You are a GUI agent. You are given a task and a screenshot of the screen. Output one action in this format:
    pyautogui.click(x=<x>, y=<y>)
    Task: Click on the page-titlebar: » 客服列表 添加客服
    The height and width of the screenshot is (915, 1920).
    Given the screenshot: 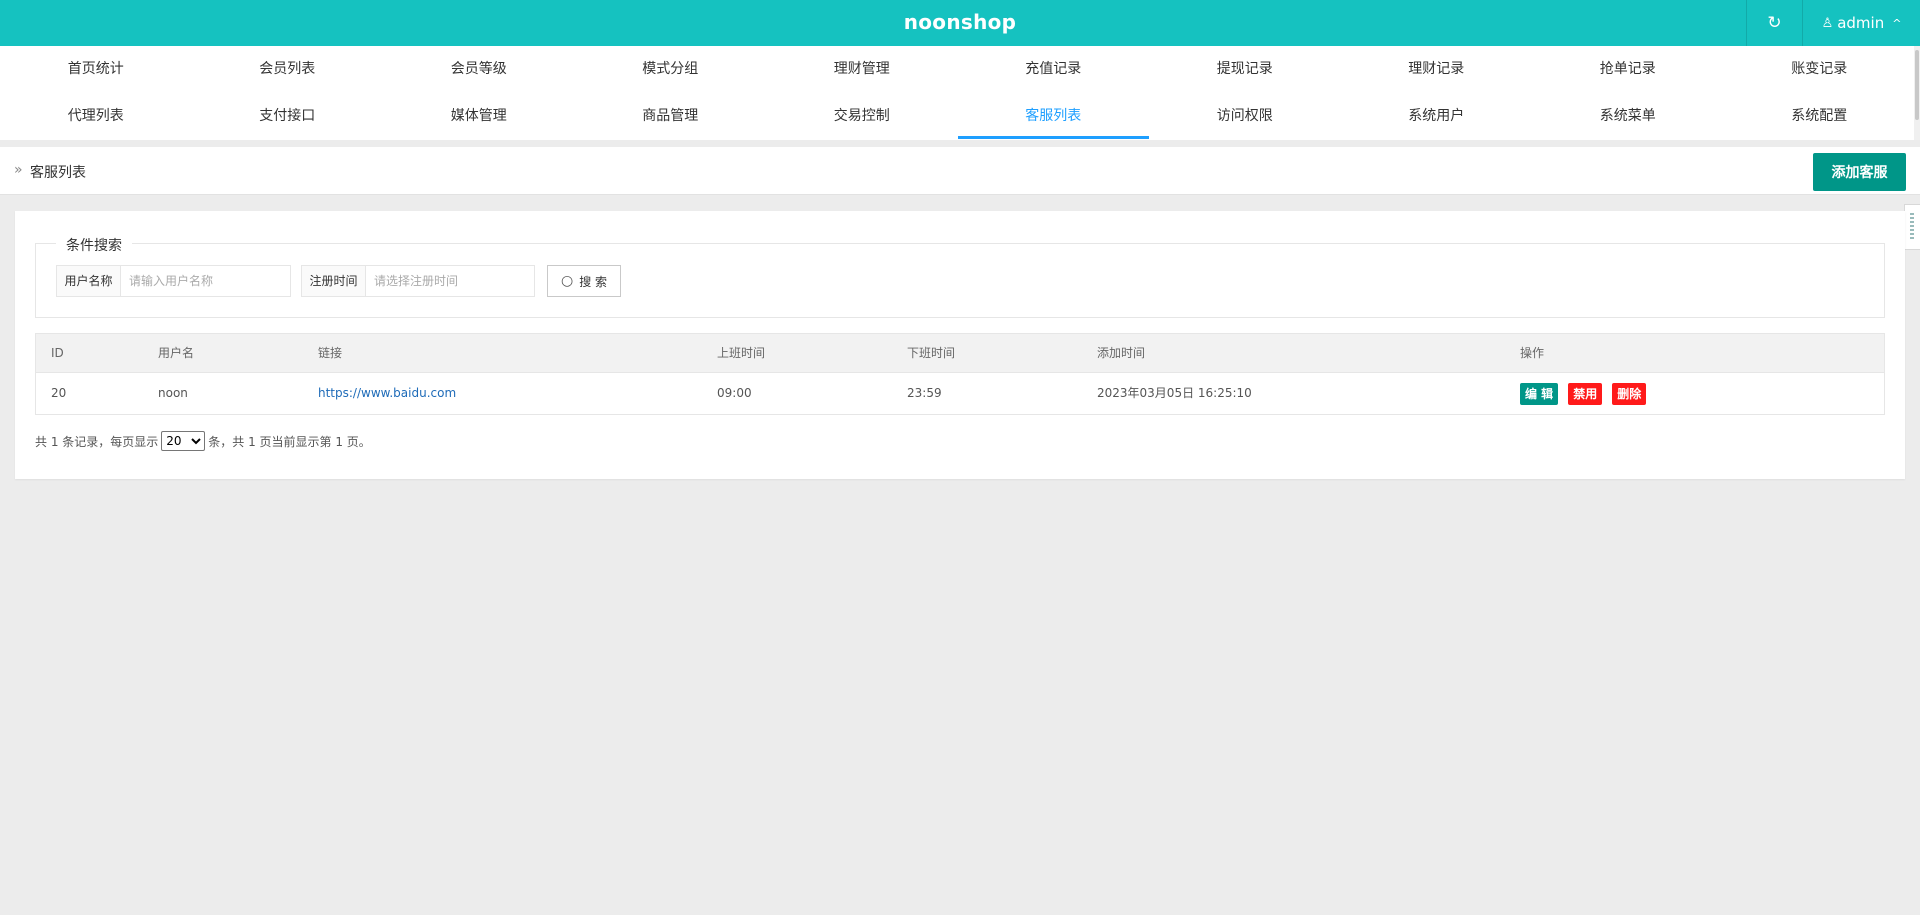 What is the action you would take?
    pyautogui.click(x=960, y=171)
    